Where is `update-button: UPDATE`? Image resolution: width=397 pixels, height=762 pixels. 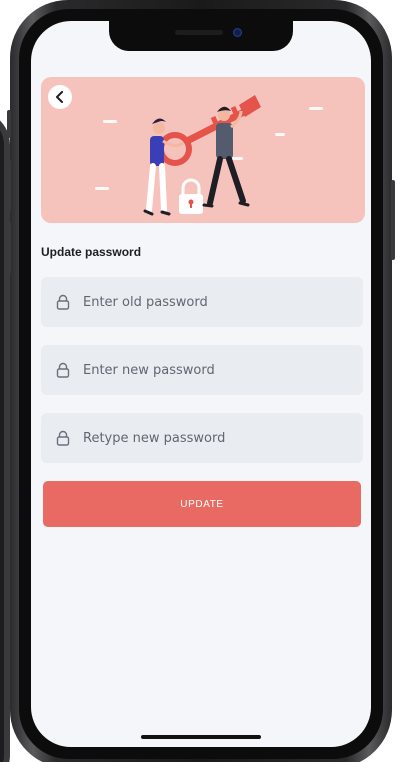
update-button: UPDATE is located at coordinates (202, 504).